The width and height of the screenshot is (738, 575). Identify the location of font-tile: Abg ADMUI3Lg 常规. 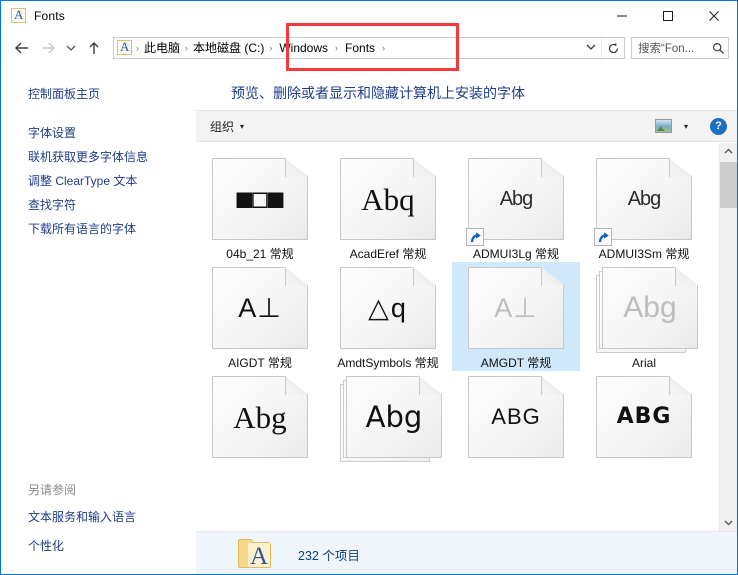
(516, 207).